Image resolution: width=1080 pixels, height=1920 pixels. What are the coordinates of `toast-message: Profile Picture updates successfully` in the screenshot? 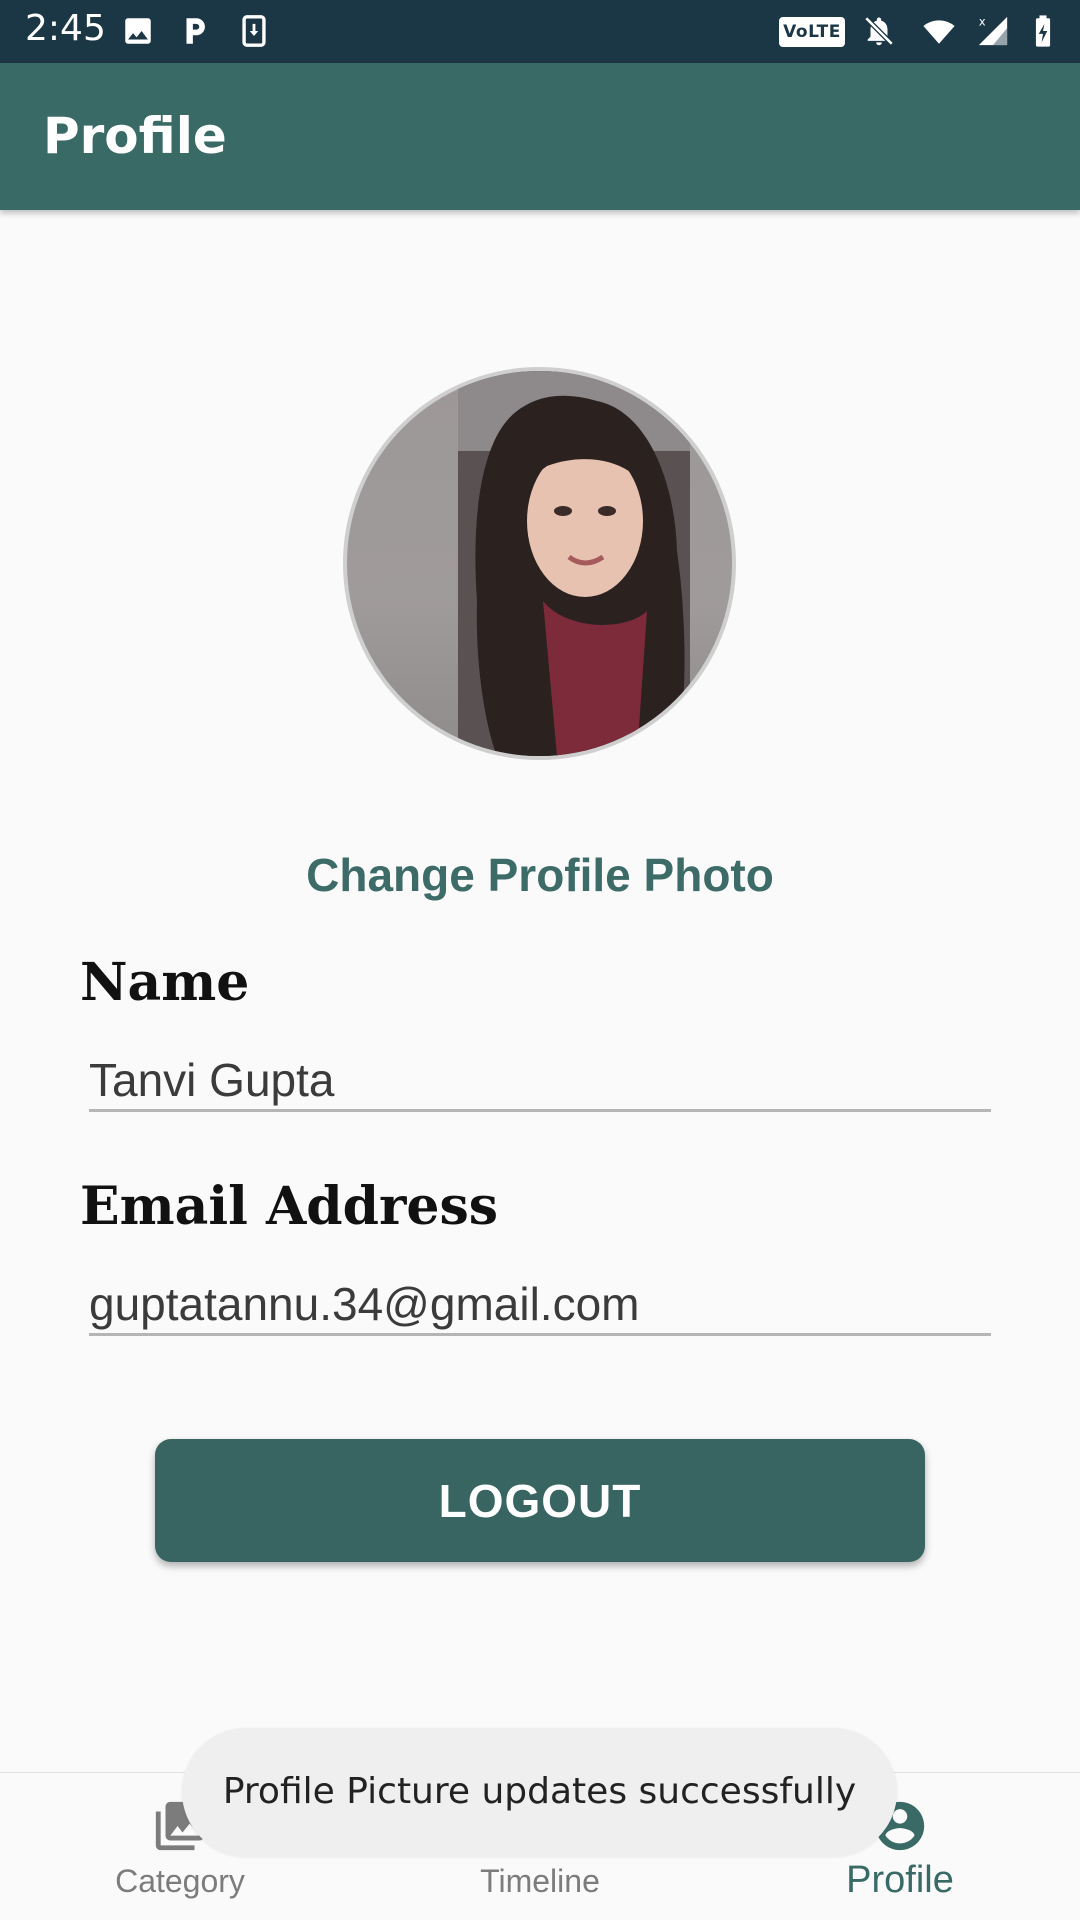 It's located at (539, 1792).